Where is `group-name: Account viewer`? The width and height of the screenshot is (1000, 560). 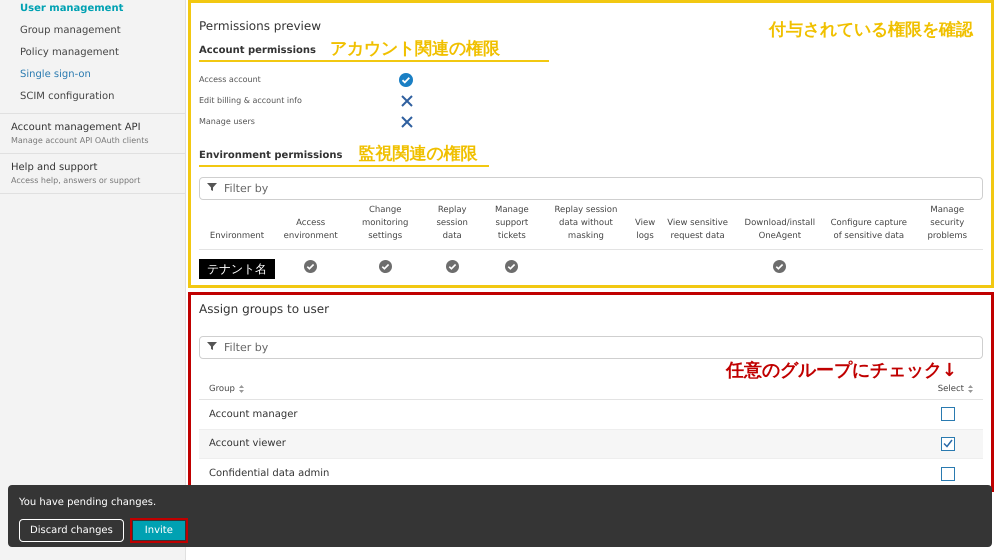 group-name: Account viewer is located at coordinates (247, 444).